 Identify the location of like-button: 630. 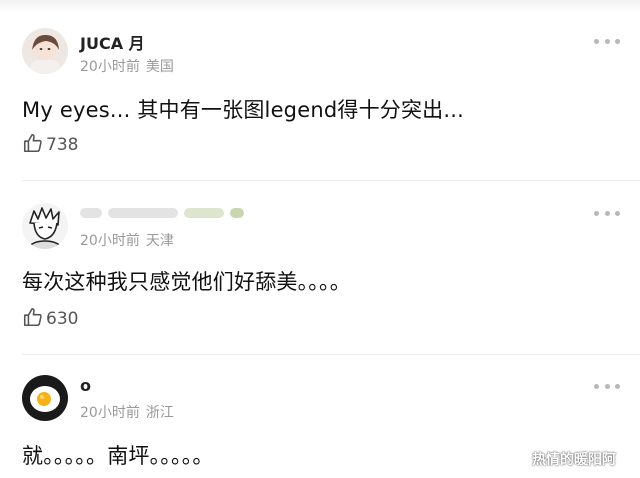
(50, 319).